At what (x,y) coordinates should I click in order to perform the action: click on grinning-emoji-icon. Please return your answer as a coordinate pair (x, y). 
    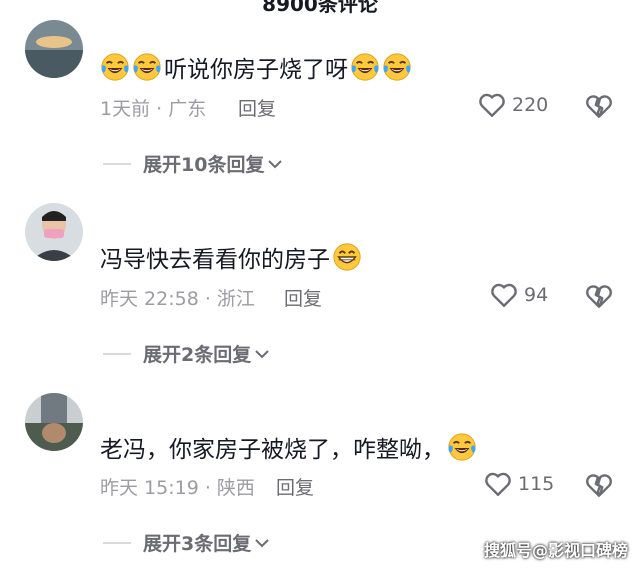
    Looking at the image, I should click on (347, 257).